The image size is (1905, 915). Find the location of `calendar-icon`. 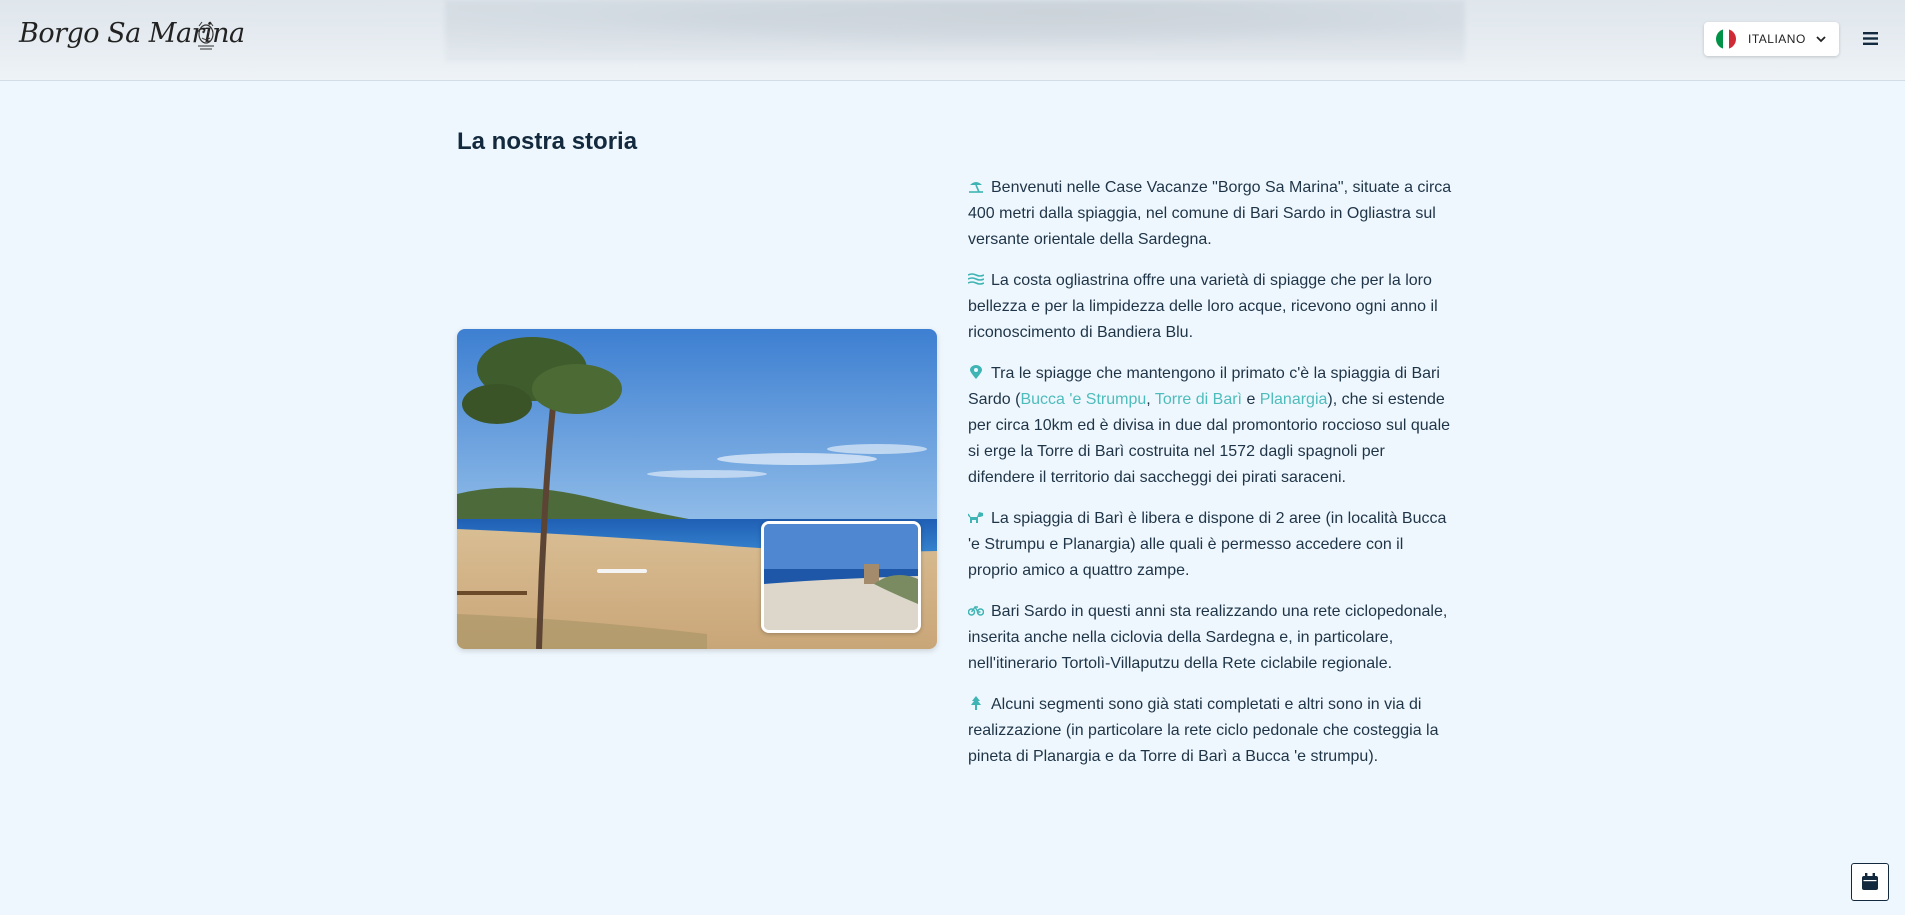

calendar-icon is located at coordinates (1870, 881).